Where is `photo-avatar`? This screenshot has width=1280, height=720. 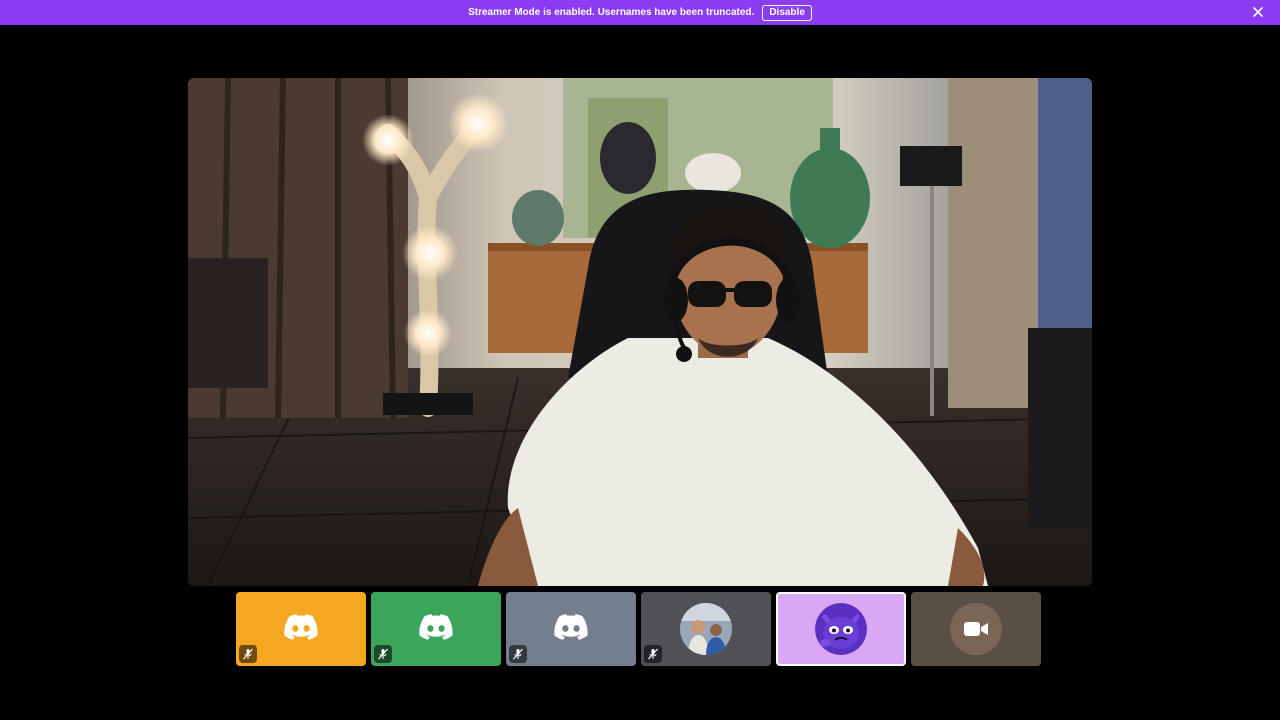 photo-avatar is located at coordinates (706, 629).